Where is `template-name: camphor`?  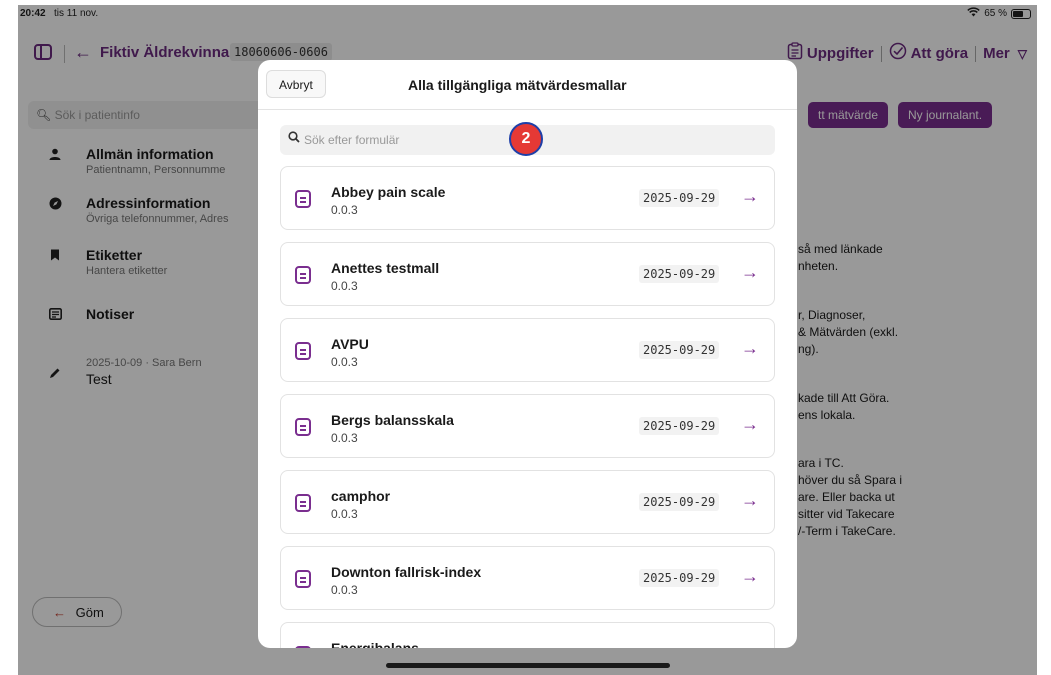
template-name: camphor is located at coordinates (361, 496).